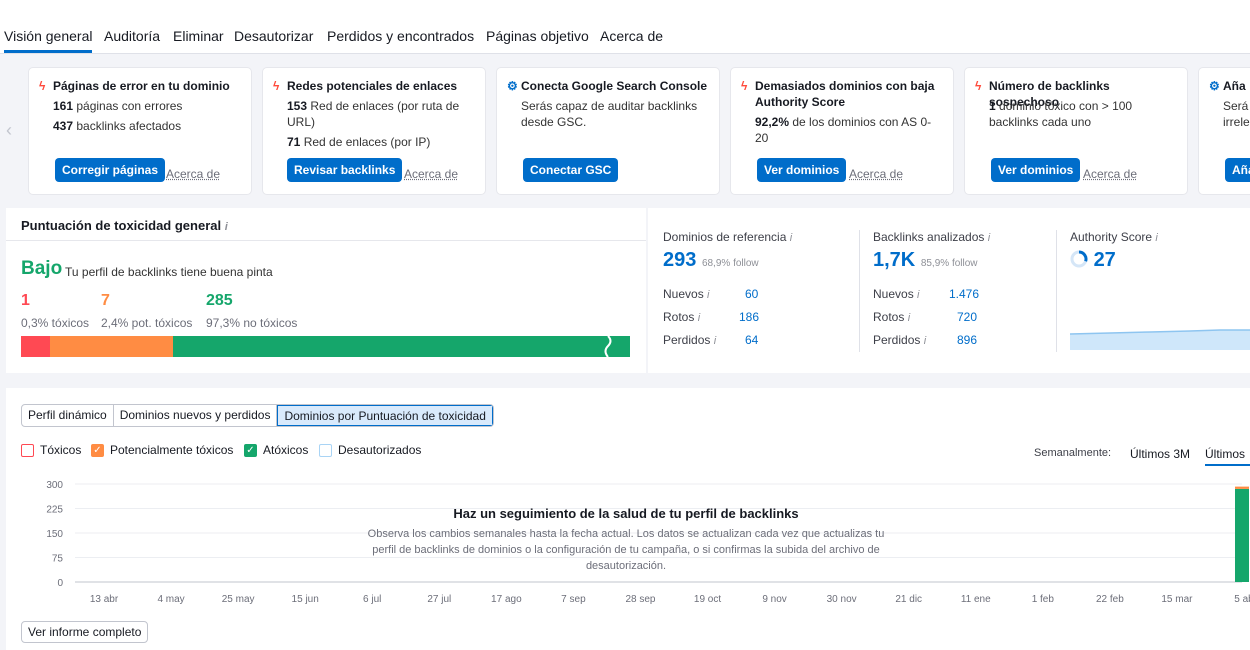  I want to click on card-number: 437, so click(63, 126).